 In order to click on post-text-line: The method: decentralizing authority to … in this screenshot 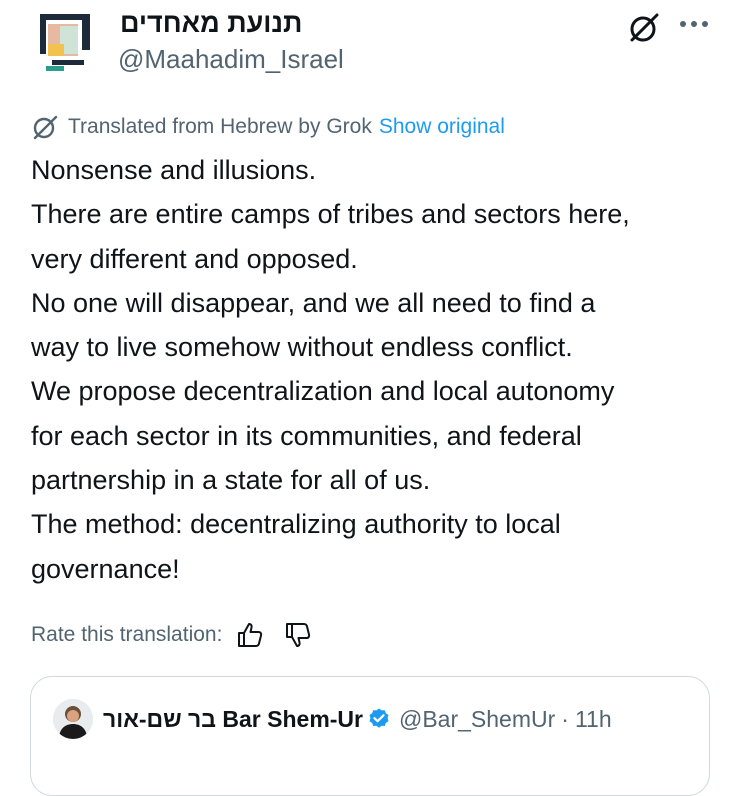, I will do `click(296, 524)`.